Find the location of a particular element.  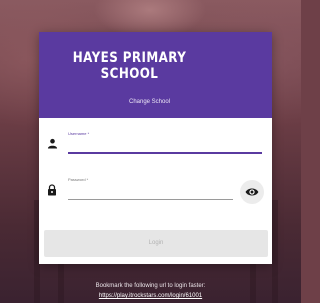

login-button: Login is located at coordinates (156, 243).